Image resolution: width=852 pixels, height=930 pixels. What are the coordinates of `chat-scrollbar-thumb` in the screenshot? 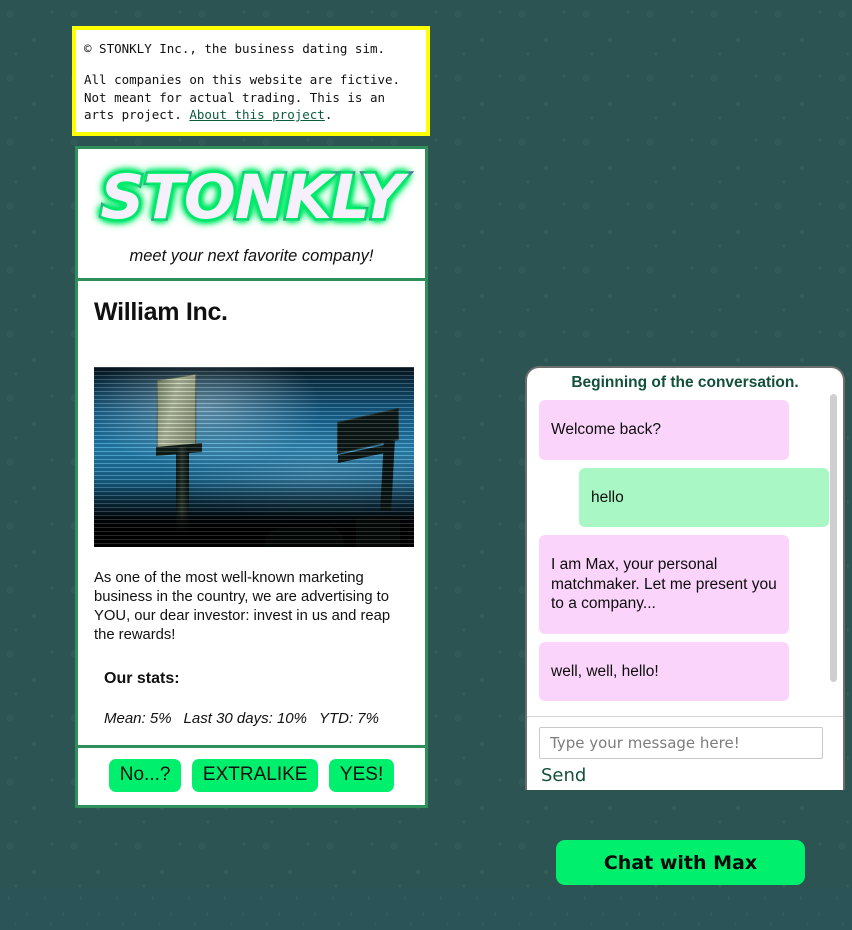 It's located at (833, 538).